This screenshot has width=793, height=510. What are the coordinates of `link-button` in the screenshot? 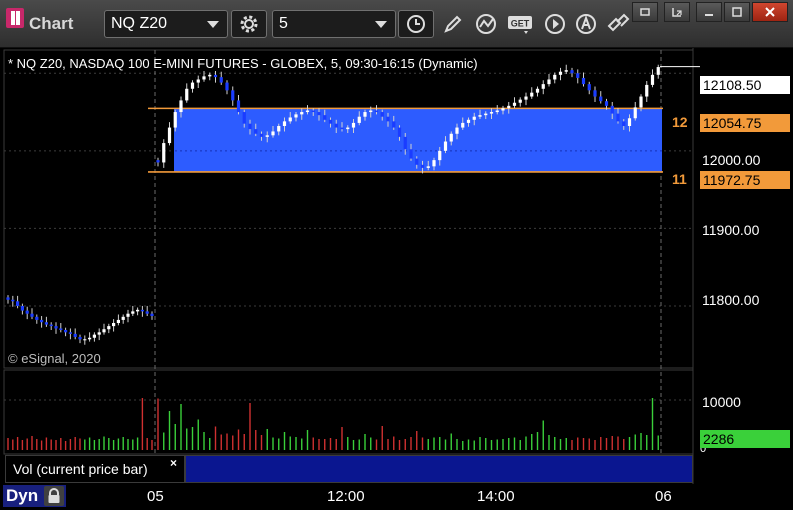 It's located at (618, 24).